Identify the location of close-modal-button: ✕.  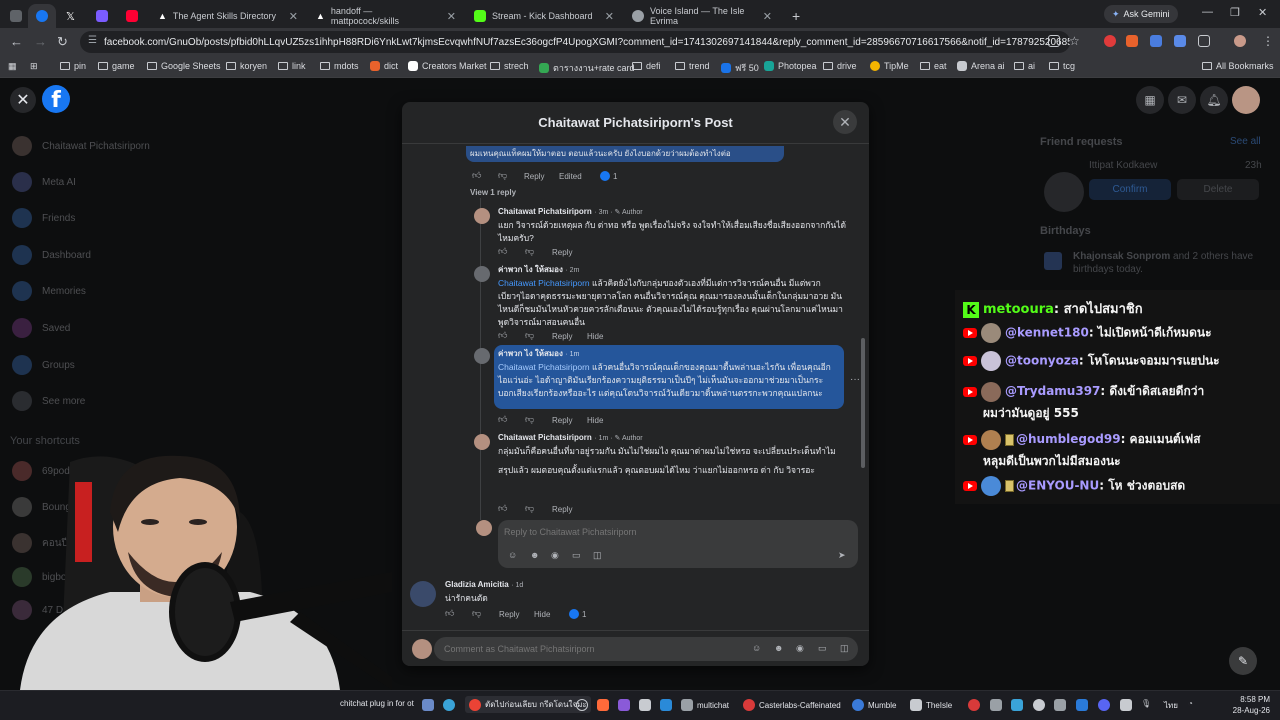
(845, 122).